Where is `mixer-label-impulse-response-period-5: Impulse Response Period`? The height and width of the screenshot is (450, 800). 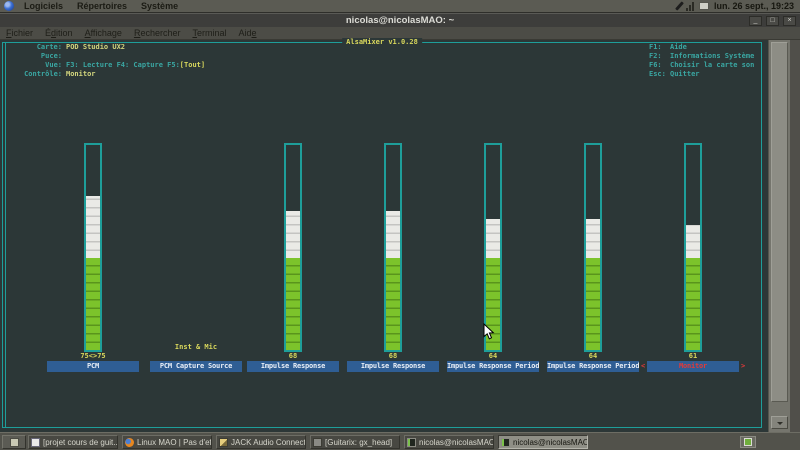 mixer-label-impulse-response-period-5: Impulse Response Period is located at coordinates (593, 366).